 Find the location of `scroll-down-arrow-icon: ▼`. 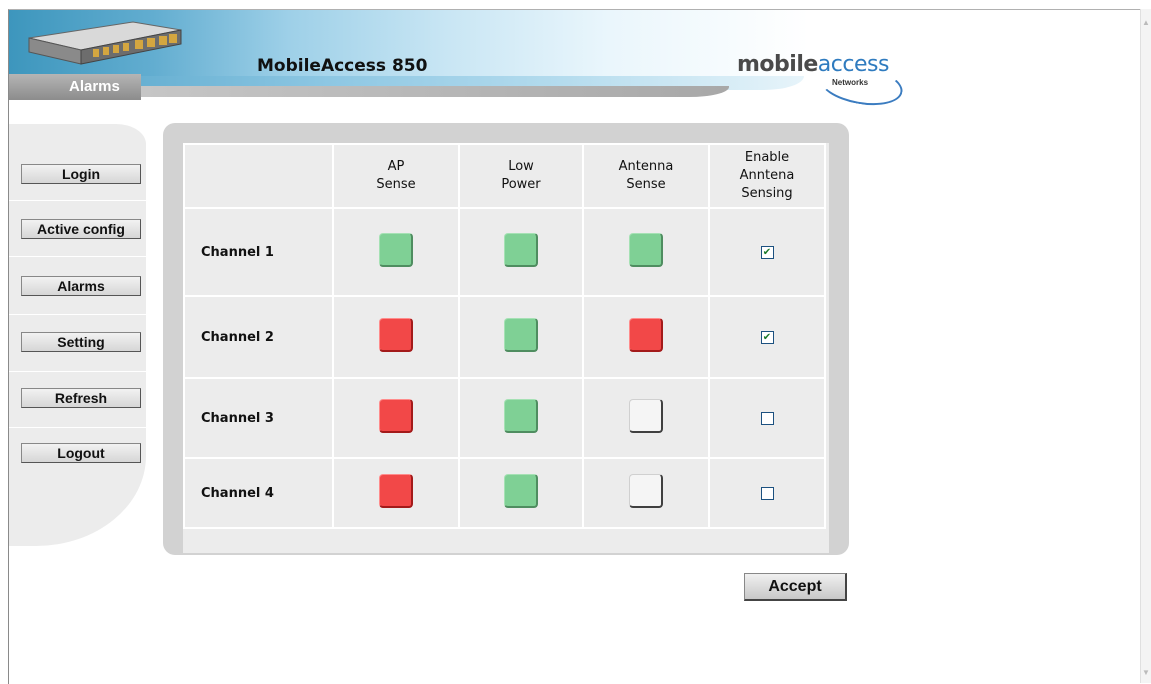

scroll-down-arrow-icon: ▼ is located at coordinates (1146, 672).